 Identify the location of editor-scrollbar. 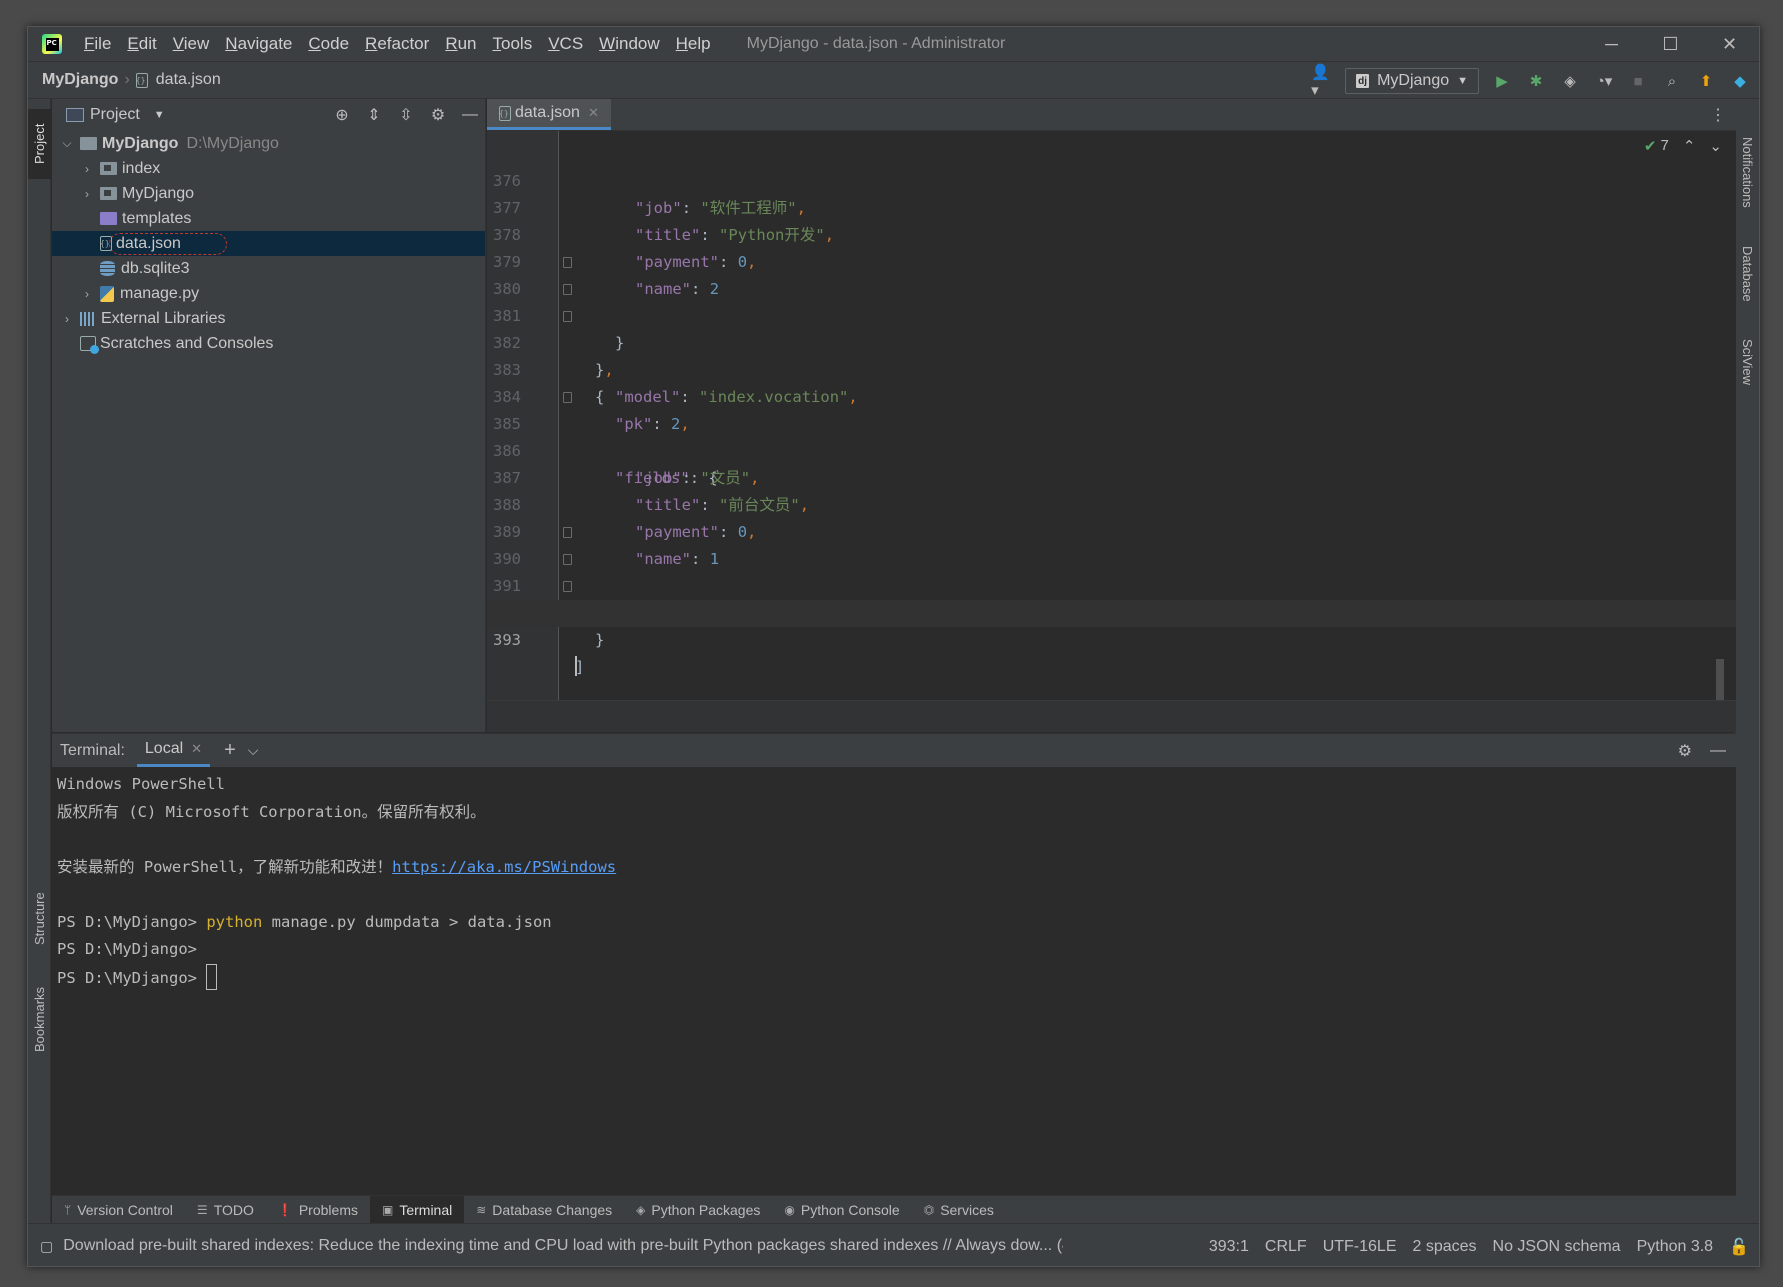
(1720, 681).